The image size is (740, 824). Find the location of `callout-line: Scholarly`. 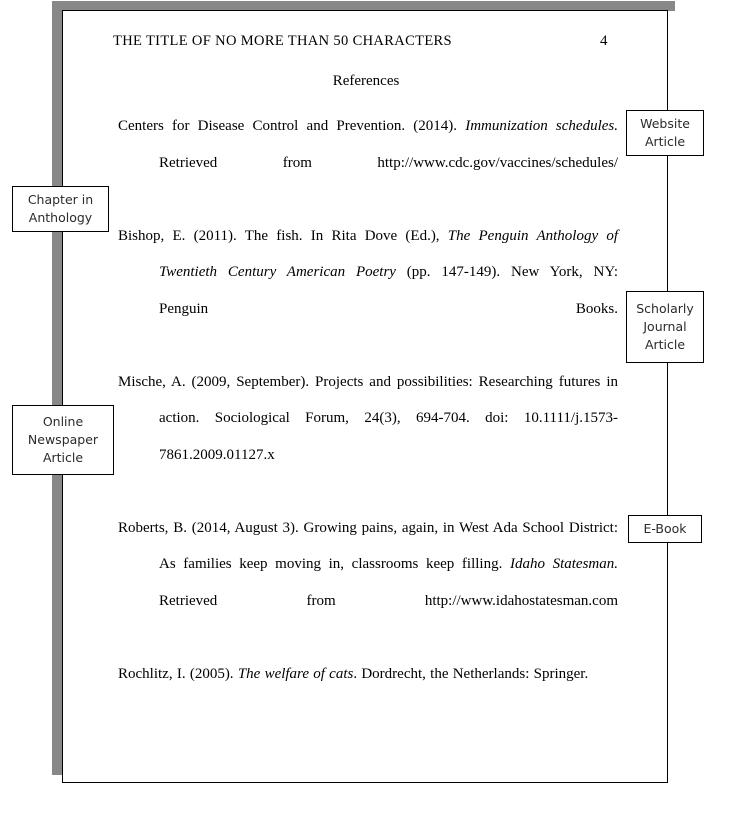

callout-line: Scholarly is located at coordinates (665, 308).